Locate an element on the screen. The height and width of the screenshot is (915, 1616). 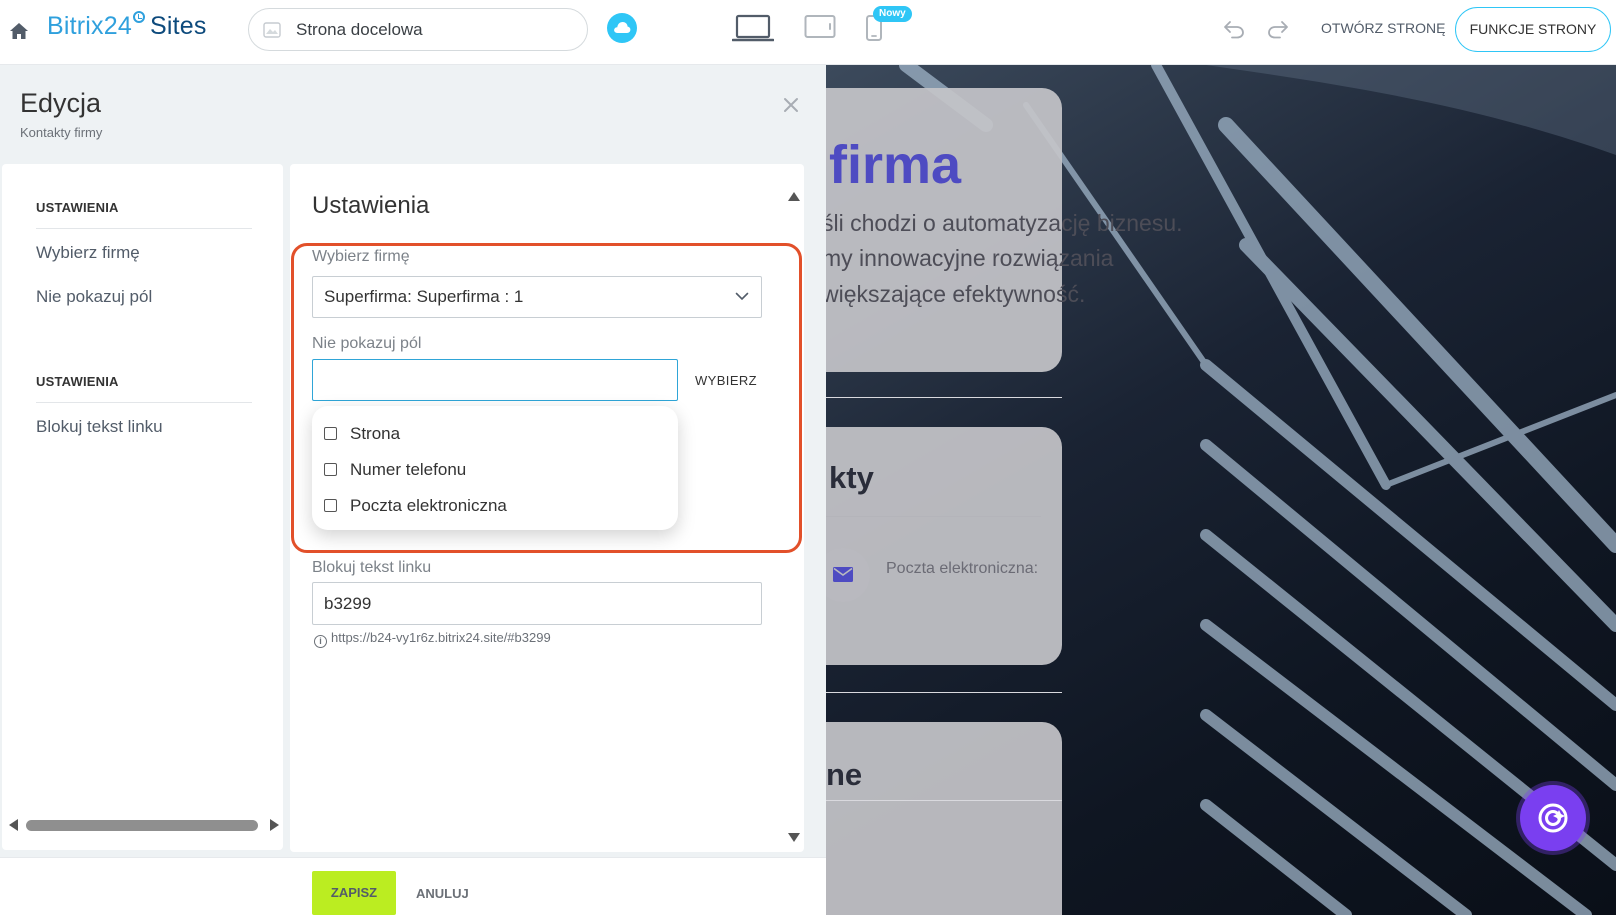
ai-copilot-icon is located at coordinates (1553, 818).